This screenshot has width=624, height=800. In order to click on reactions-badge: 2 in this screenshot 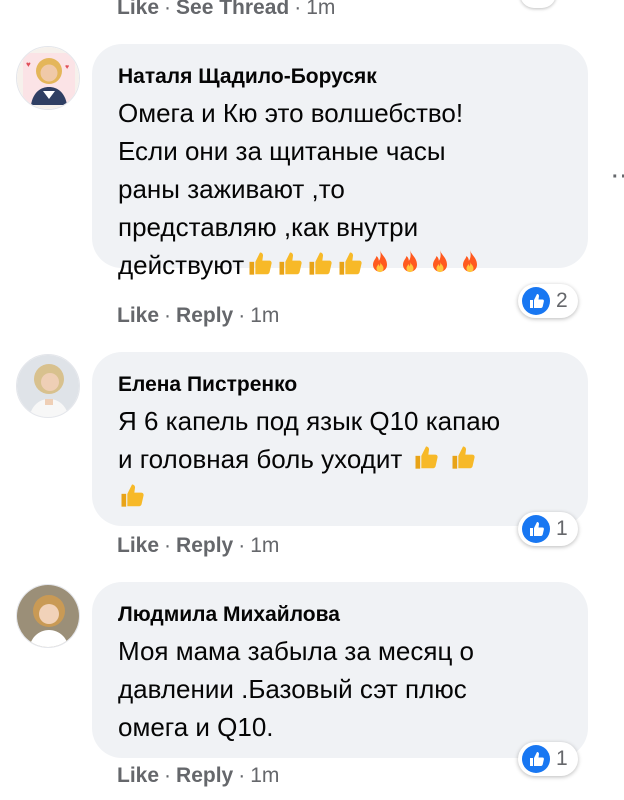, I will do `click(548, 301)`.